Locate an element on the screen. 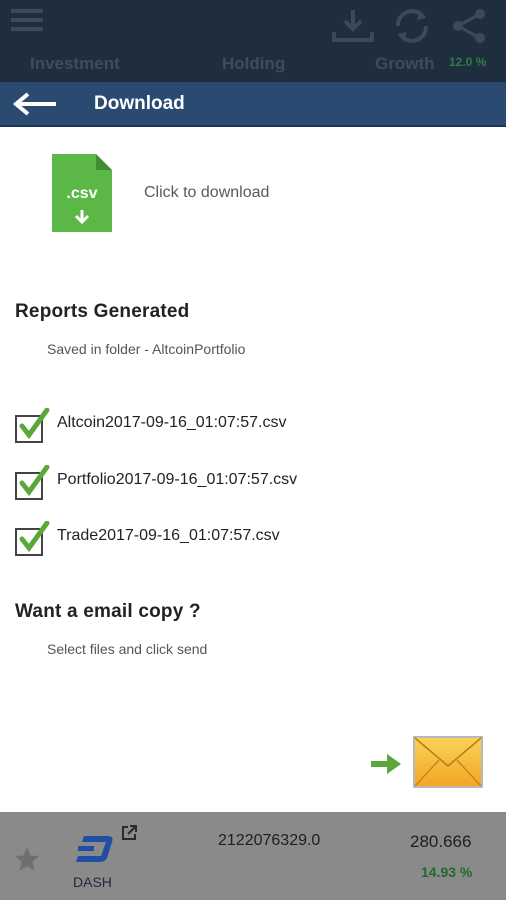 The width and height of the screenshot is (506, 900). coin-row: DASH 2122076329.0 280.666 14.93 % is located at coordinates (253, 856).